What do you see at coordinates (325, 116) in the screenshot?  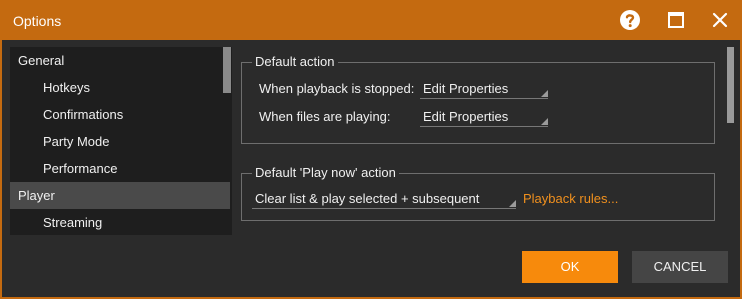 I see `playing-label: When files are playing:` at bounding box center [325, 116].